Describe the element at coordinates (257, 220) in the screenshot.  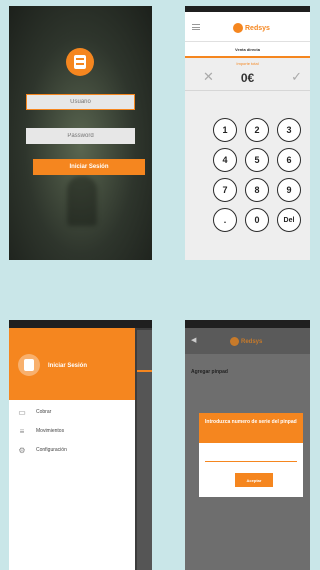
I see `key-0: 0` at that location.